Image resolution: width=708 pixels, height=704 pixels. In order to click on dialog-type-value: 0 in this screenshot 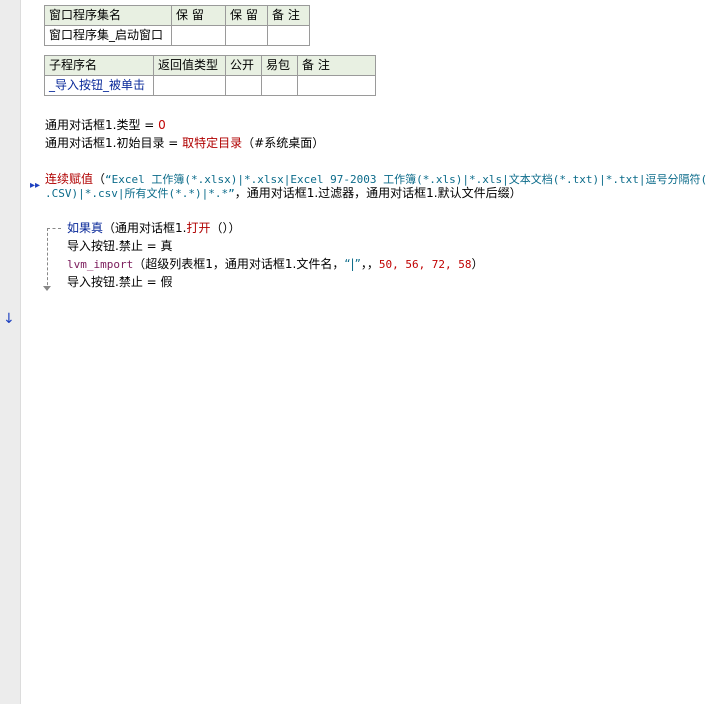, I will do `click(162, 125)`.